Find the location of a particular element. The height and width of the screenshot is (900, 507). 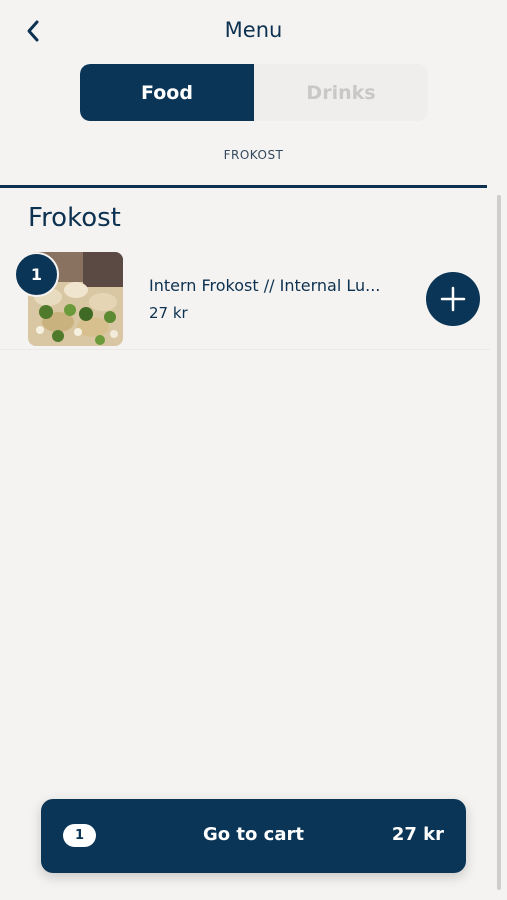

add-item-button is located at coordinates (453, 299).